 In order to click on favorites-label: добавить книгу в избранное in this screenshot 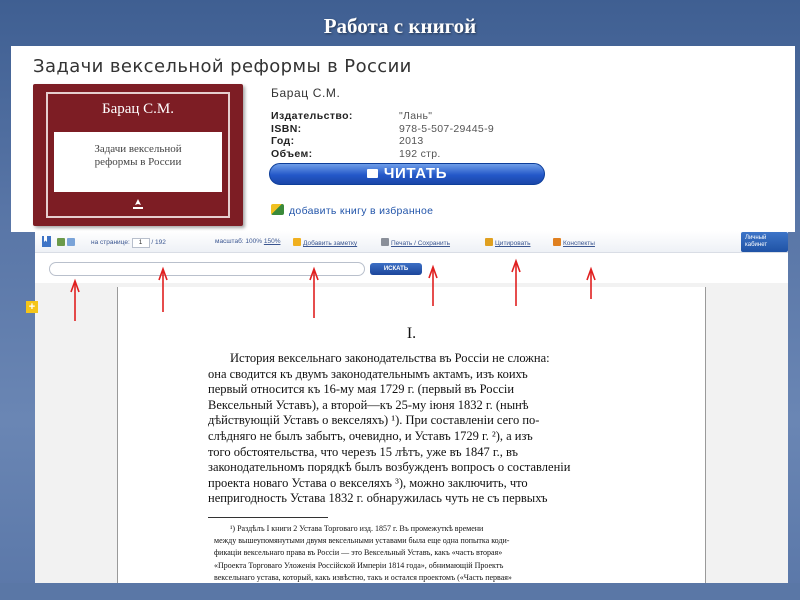, I will do `click(361, 211)`.